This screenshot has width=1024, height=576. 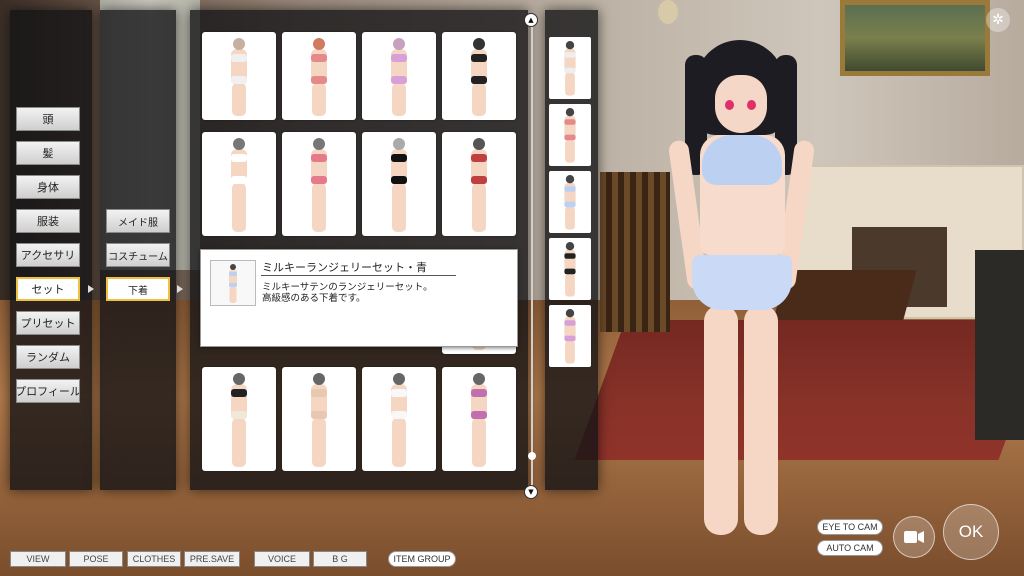 What do you see at coordinates (154, 559) in the screenshot?
I see `clothes-button: CLOTHES` at bounding box center [154, 559].